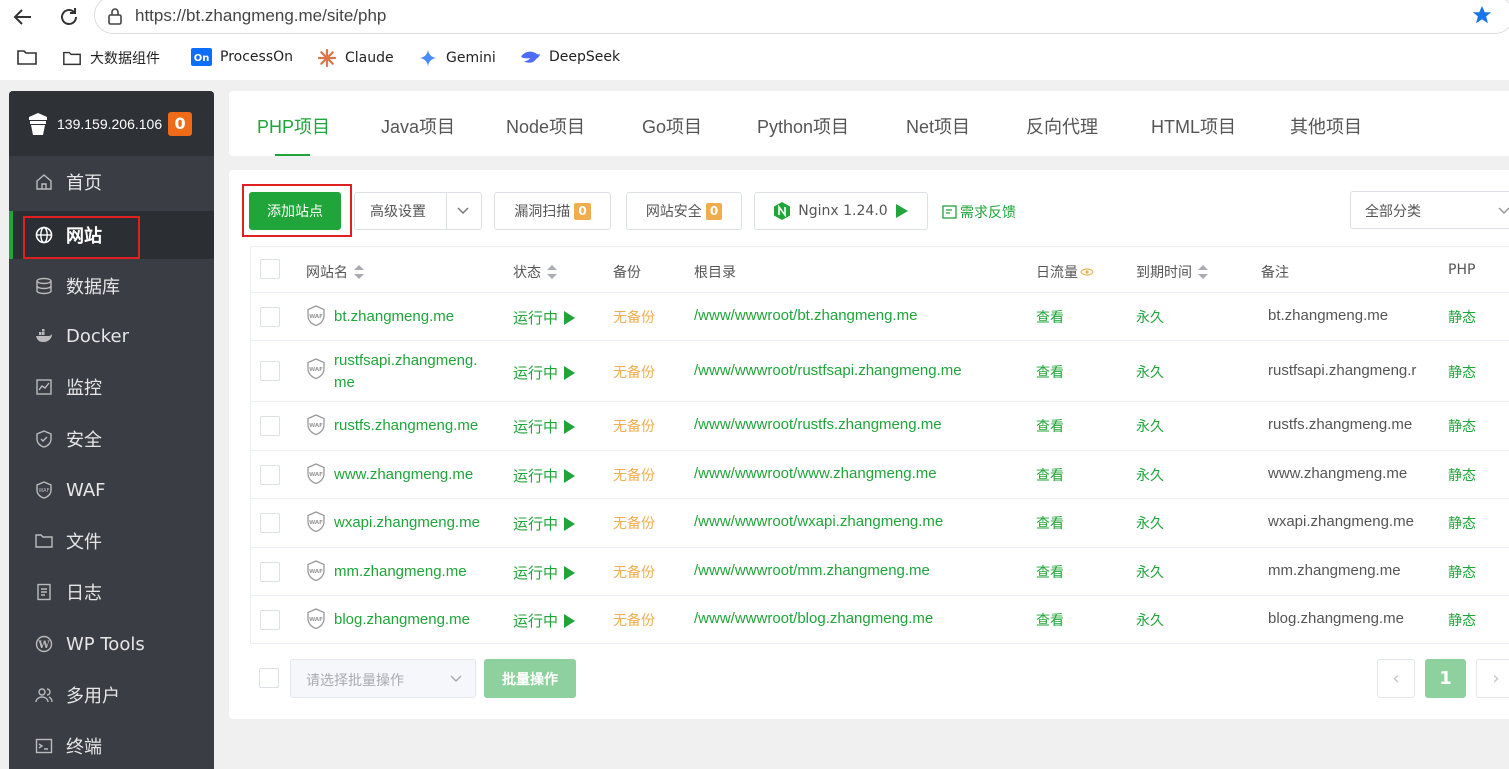  I want to click on advanced-settings-dropdown: 高级设置, so click(418, 211).